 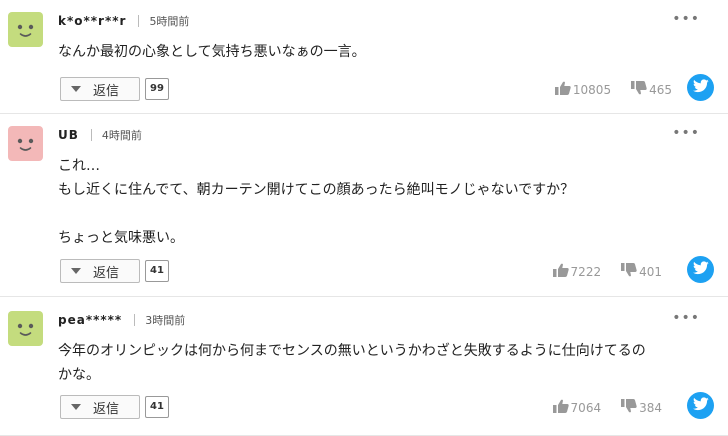 I want to click on comment-line: ちょっと気味悪い。, so click(x=121, y=238).